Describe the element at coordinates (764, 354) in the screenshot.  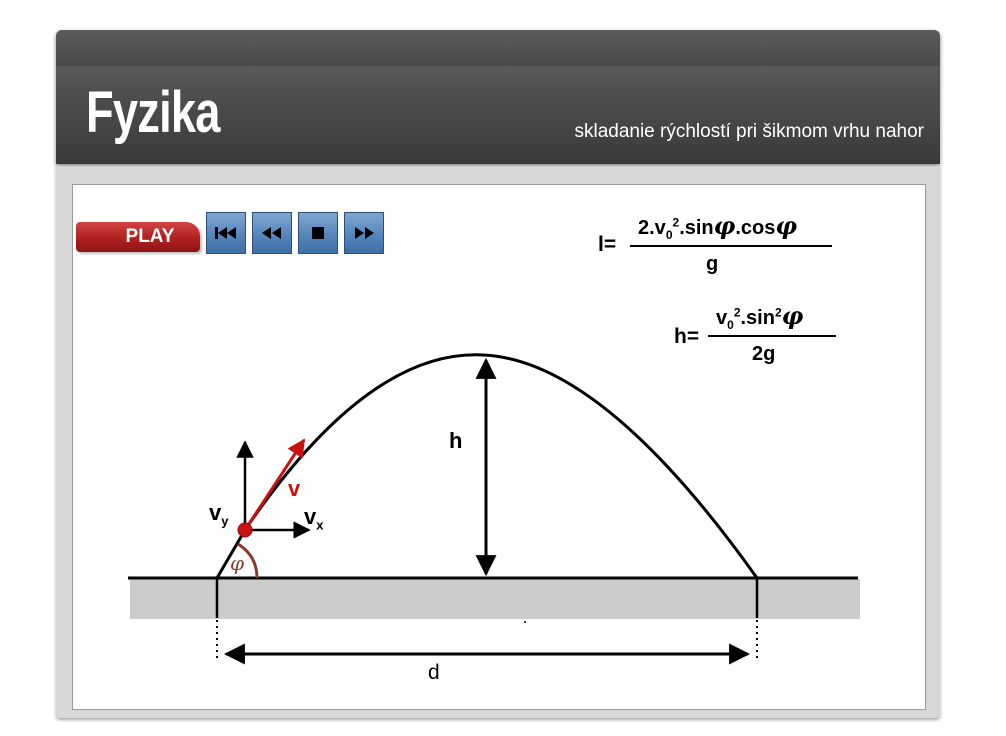
I see `height-formula-denominator: 2g` at that location.